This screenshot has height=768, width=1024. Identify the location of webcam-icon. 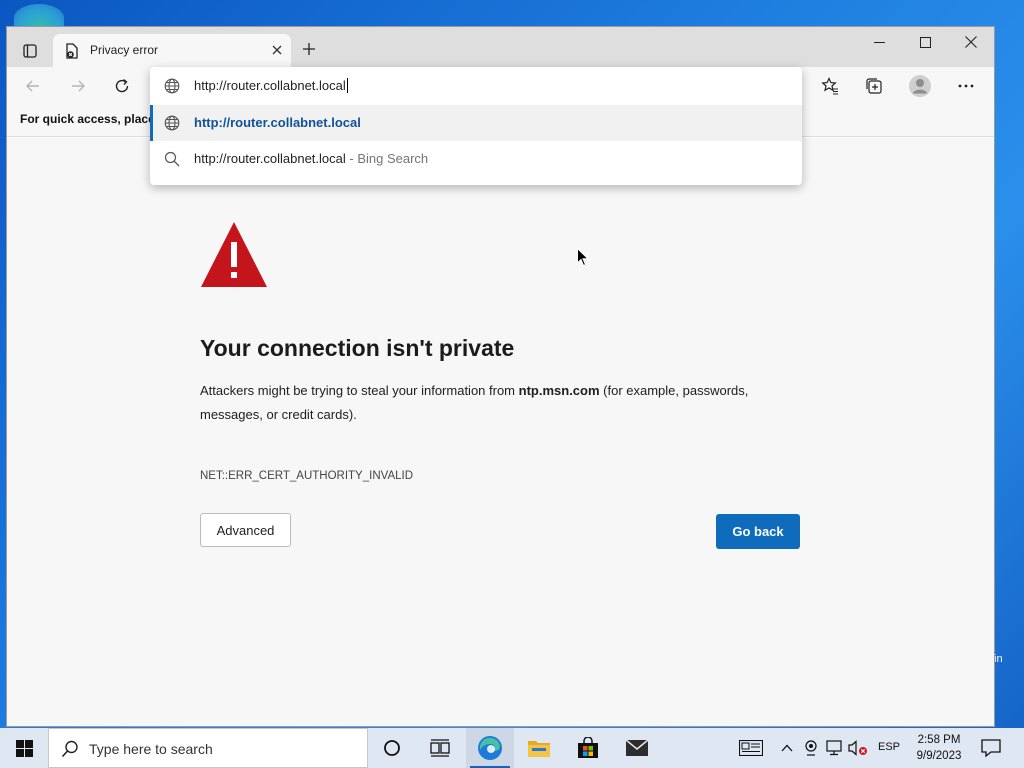
(811, 748).